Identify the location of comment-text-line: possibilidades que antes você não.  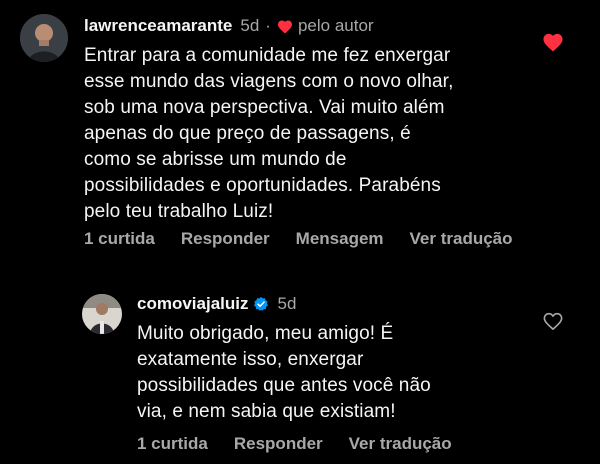
(284, 385).